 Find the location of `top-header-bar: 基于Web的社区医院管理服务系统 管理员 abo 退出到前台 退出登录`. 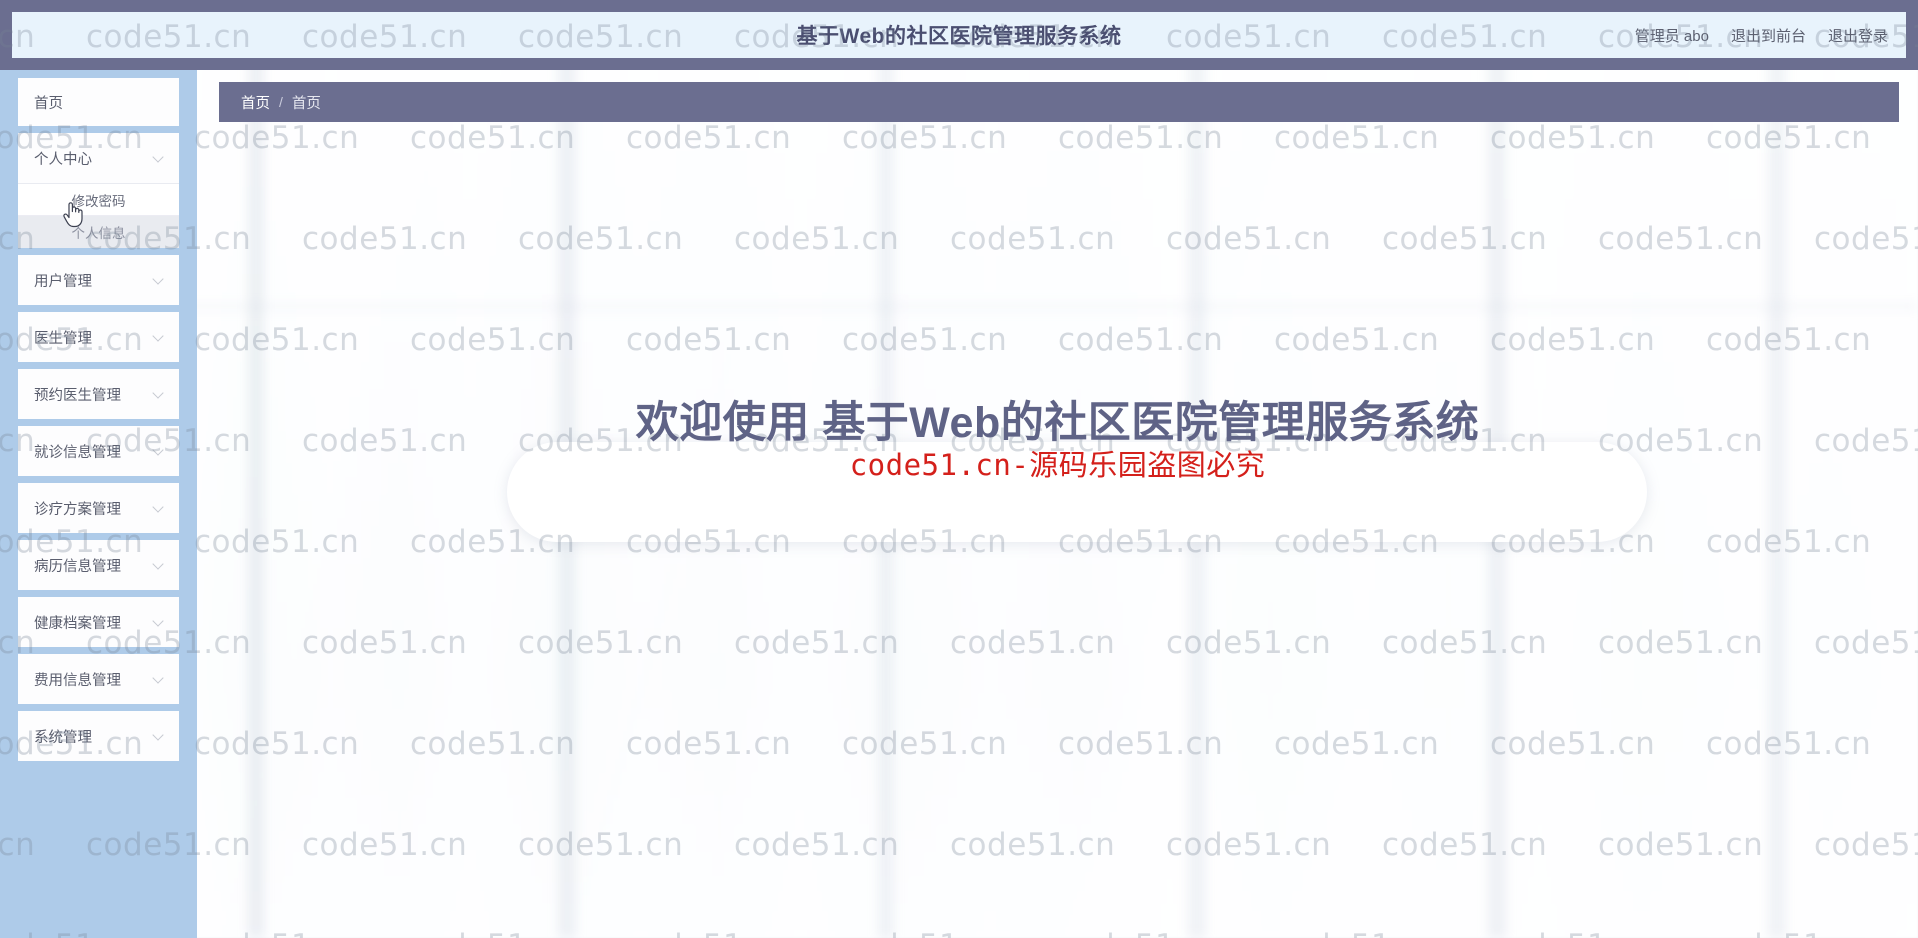

top-header-bar: 基于Web的社区医院管理服务系统 管理员 abo 退出到前台 退出登录 is located at coordinates (959, 35).